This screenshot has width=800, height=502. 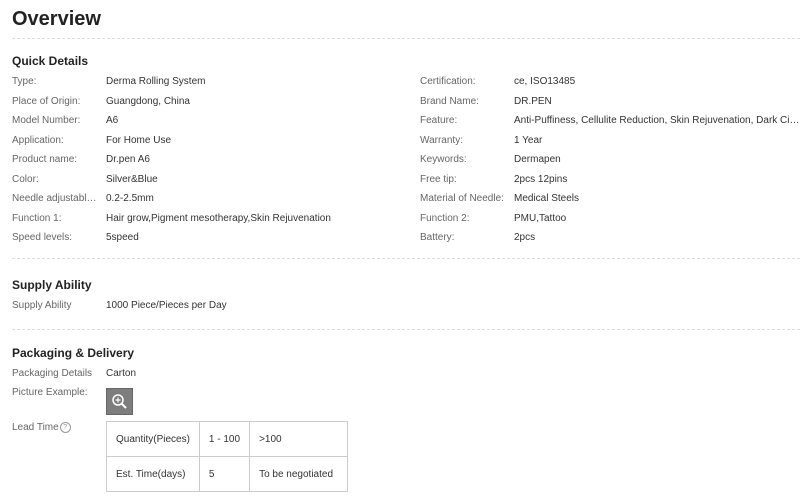 I want to click on detail-label: Product name:, so click(x=45, y=159).